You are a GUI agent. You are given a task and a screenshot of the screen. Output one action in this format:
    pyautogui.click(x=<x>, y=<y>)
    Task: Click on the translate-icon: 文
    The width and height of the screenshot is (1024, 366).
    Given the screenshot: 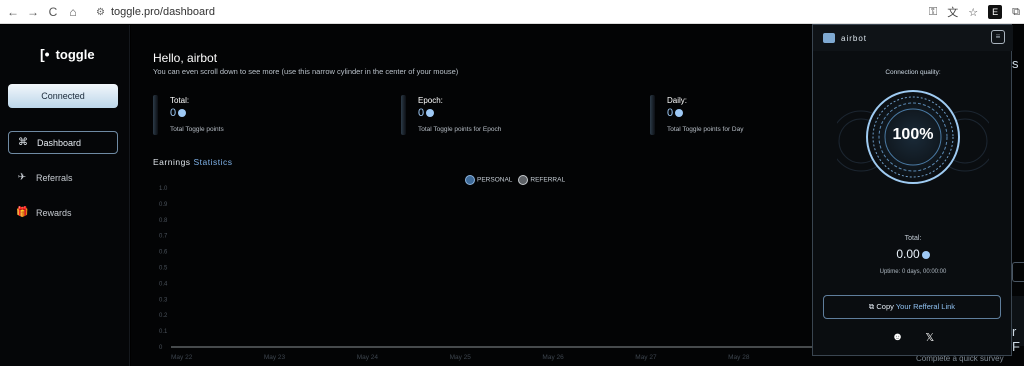 What is the action you would take?
    pyautogui.click(x=952, y=12)
    